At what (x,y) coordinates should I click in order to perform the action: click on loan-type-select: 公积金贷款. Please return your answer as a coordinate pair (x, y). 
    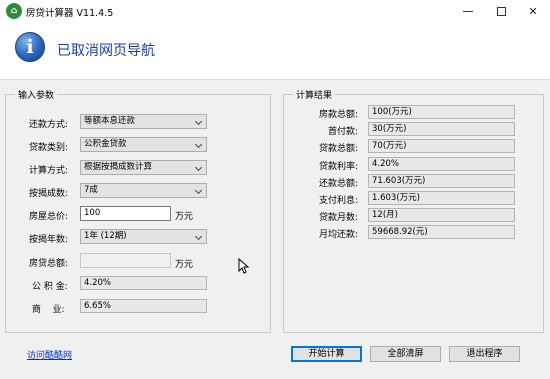
    Looking at the image, I should click on (143, 144).